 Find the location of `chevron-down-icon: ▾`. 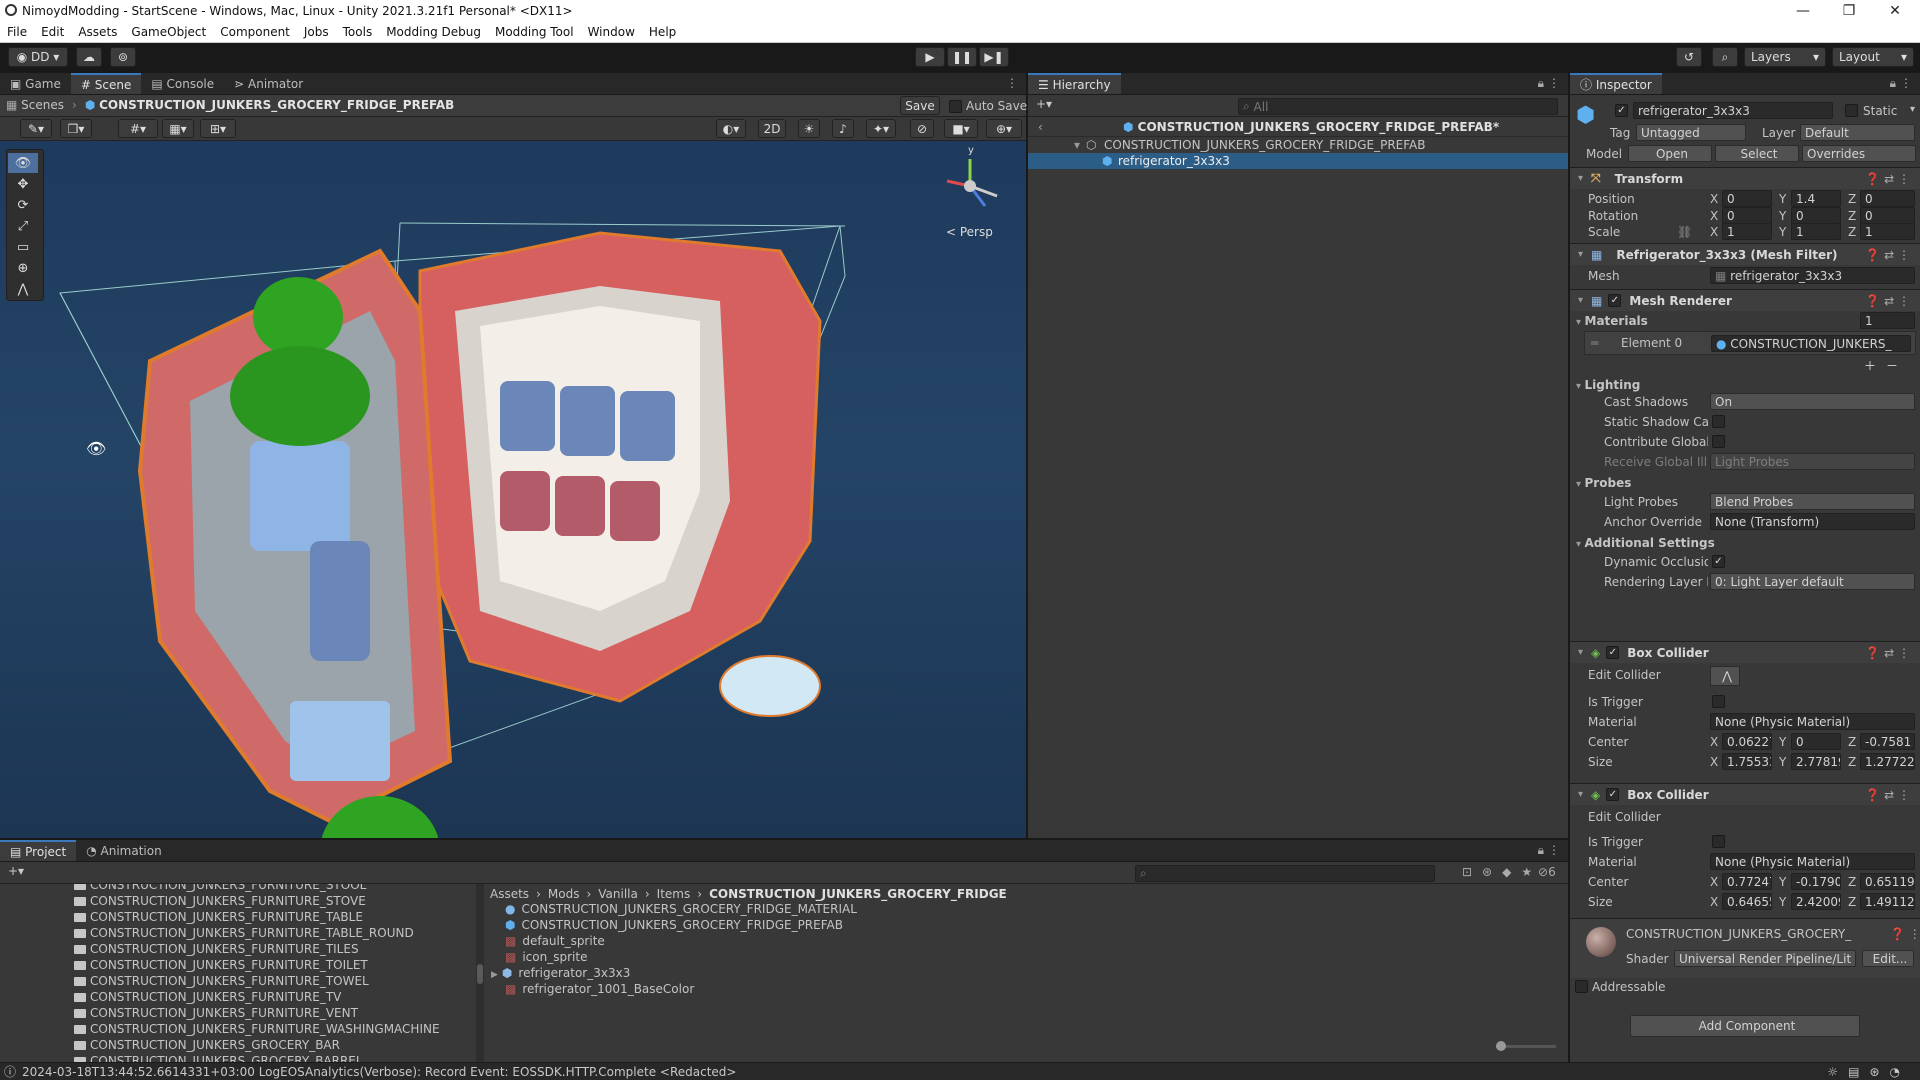

chevron-down-icon: ▾ is located at coordinates (1912, 109).